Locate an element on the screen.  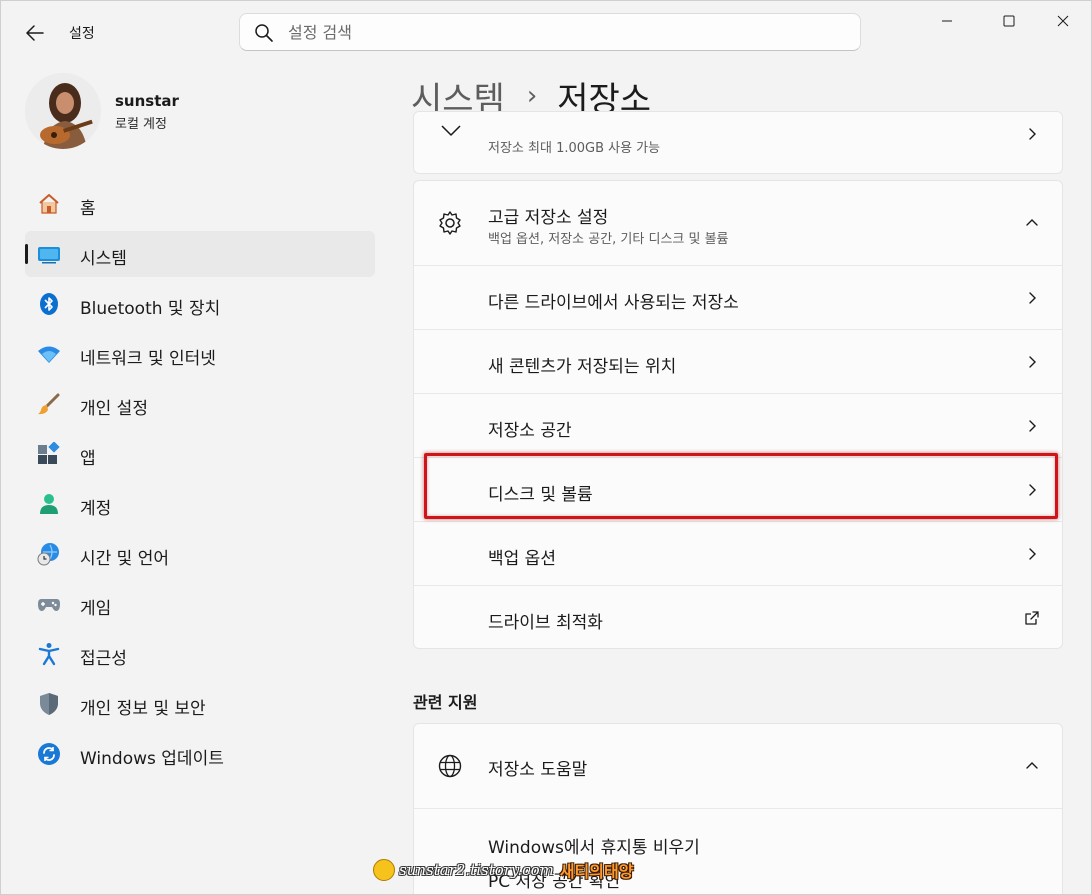
sidebar-item-label: Windows 업데이트 is located at coordinates (152, 759).